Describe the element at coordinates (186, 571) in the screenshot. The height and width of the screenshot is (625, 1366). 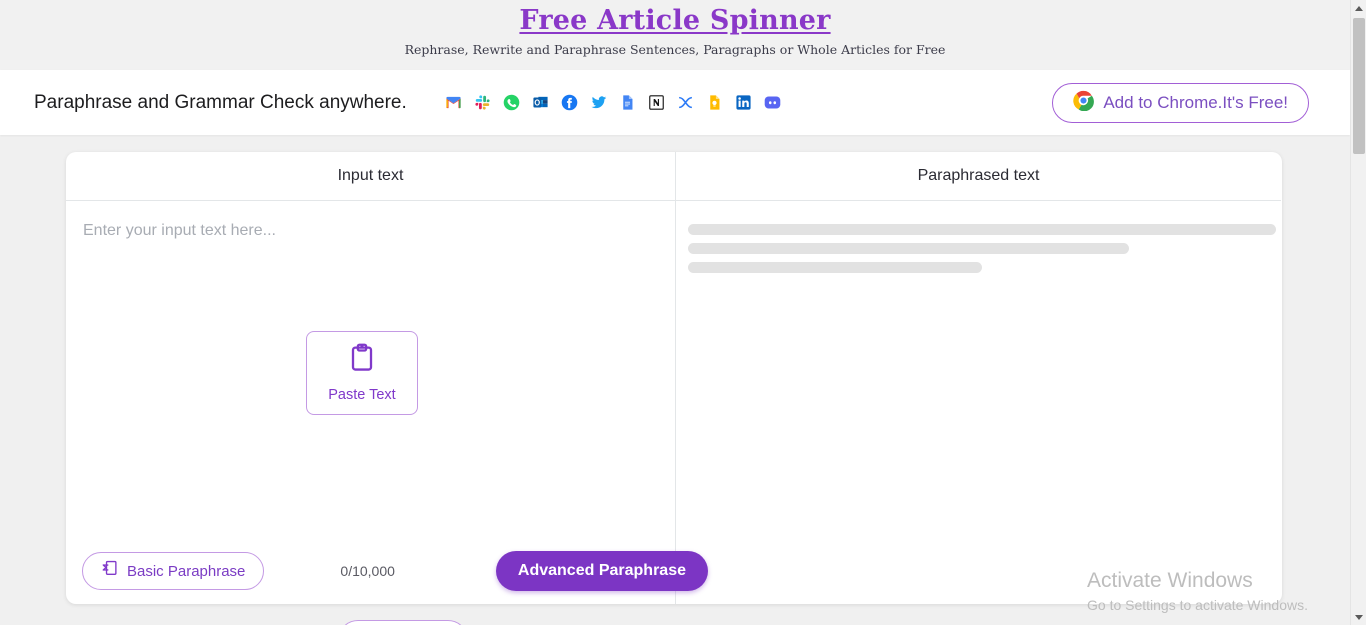
I see `basic-paraphrase-label: Basic Paraphrase` at that location.